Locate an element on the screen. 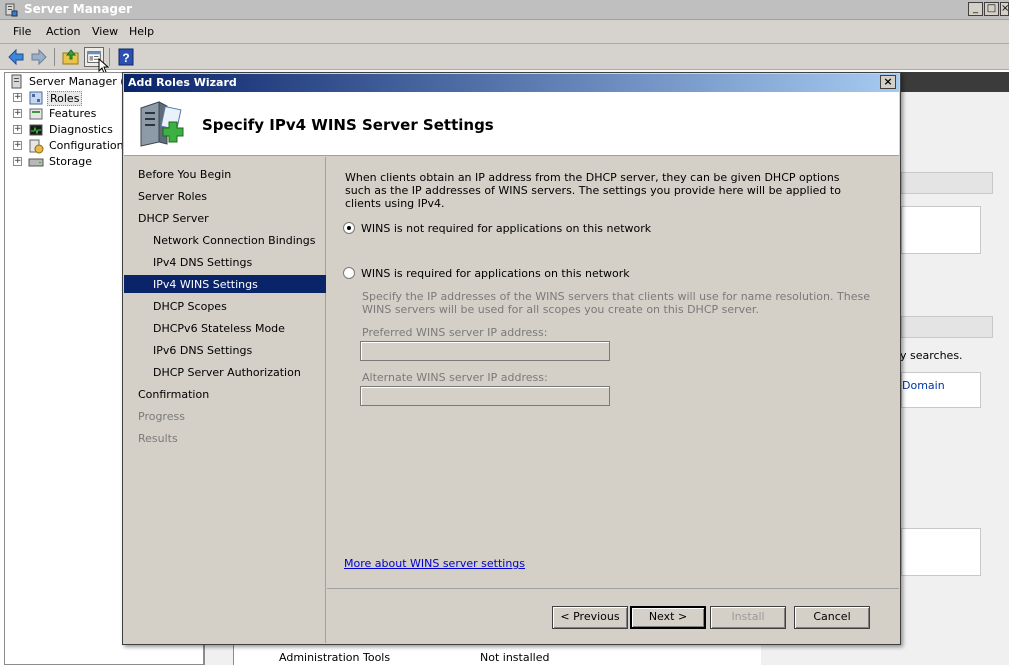 This screenshot has height=665, width=1009. dialog-close-button: × is located at coordinates (888, 82).